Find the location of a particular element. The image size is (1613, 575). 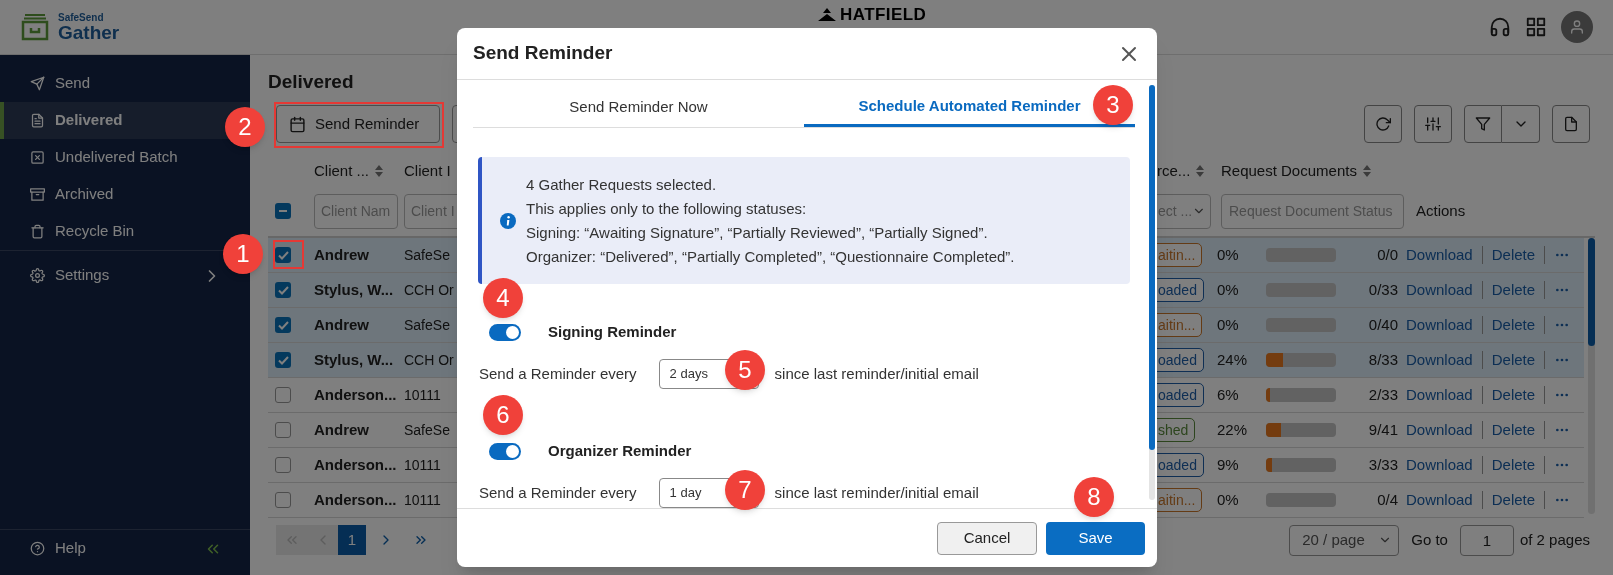

table-cell: 0/40 is located at coordinates (1383, 324).